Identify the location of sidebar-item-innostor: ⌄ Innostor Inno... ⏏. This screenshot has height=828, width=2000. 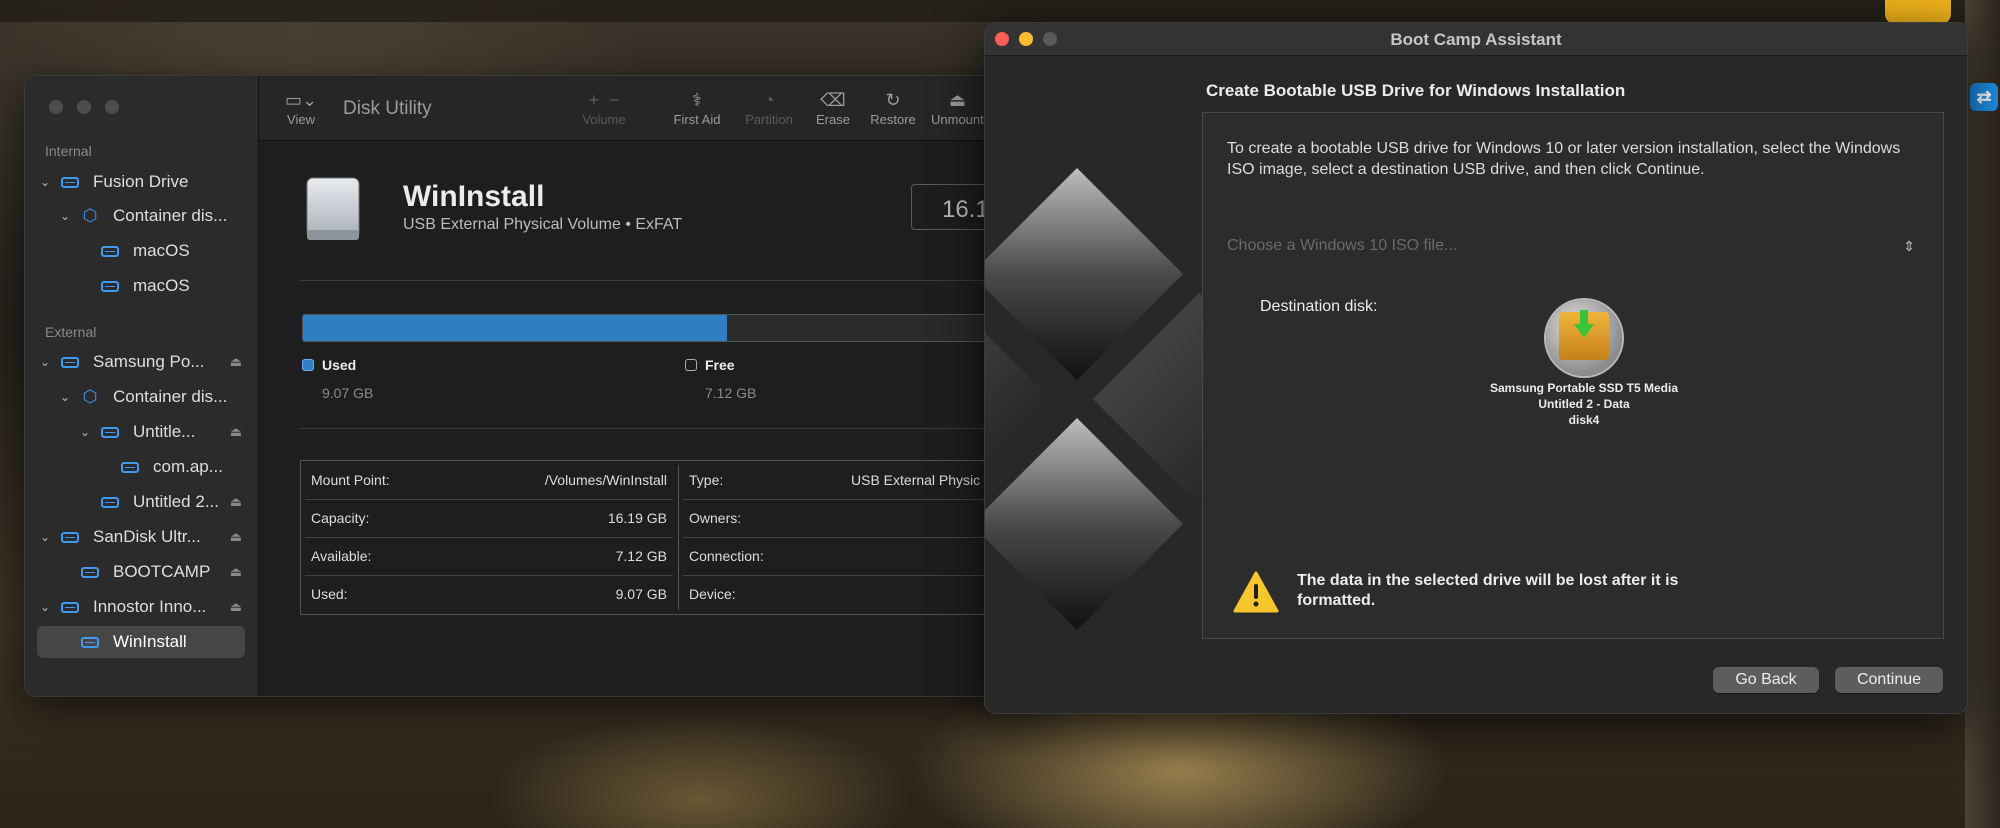
(139, 607).